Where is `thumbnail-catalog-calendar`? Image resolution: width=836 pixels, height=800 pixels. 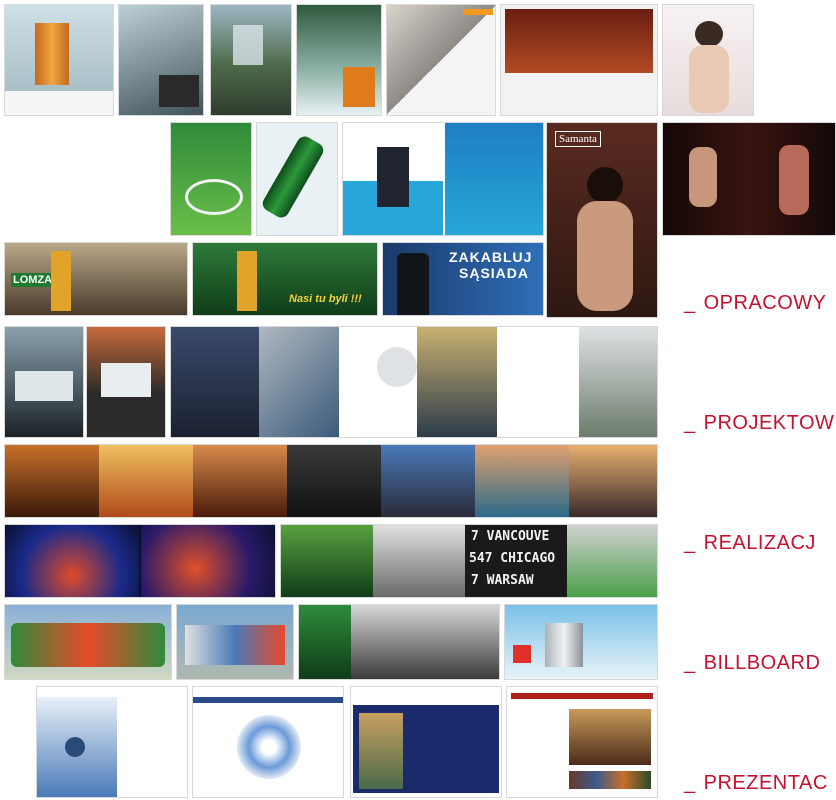
thumbnail-catalog-calendar is located at coordinates (59, 60).